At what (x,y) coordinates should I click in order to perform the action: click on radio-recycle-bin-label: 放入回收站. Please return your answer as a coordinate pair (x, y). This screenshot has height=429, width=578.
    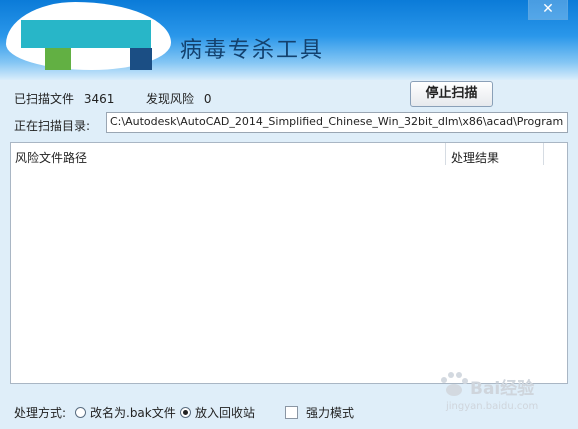
    Looking at the image, I should click on (225, 413).